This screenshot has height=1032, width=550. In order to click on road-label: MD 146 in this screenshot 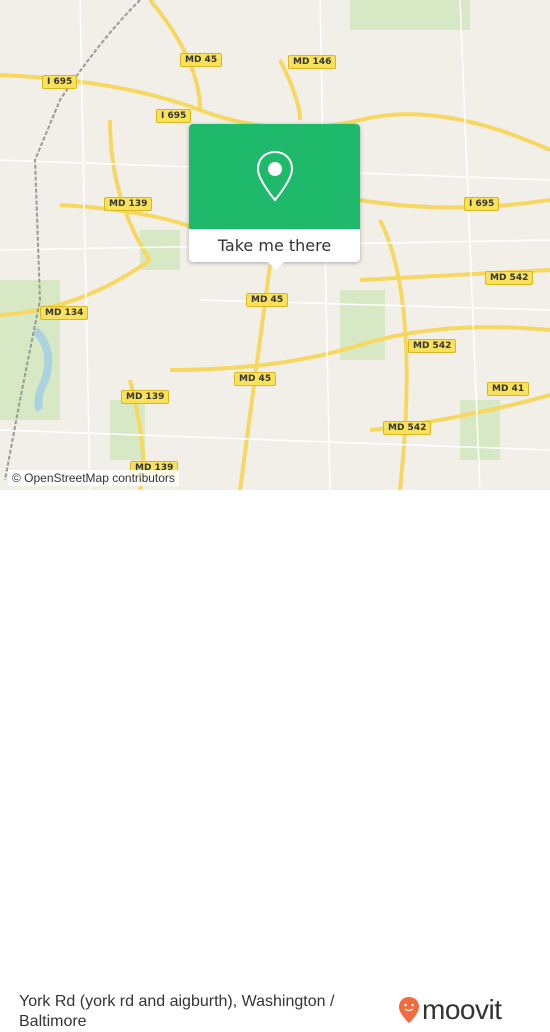, I will do `click(312, 62)`.